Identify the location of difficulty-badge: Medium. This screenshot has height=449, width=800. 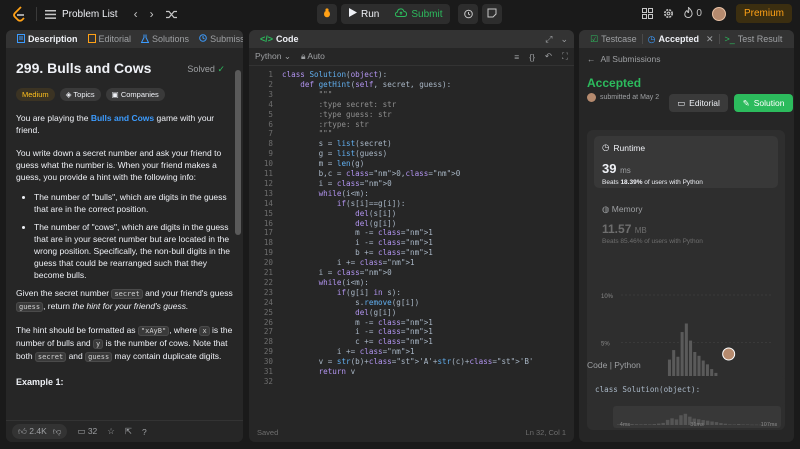
(35, 94).